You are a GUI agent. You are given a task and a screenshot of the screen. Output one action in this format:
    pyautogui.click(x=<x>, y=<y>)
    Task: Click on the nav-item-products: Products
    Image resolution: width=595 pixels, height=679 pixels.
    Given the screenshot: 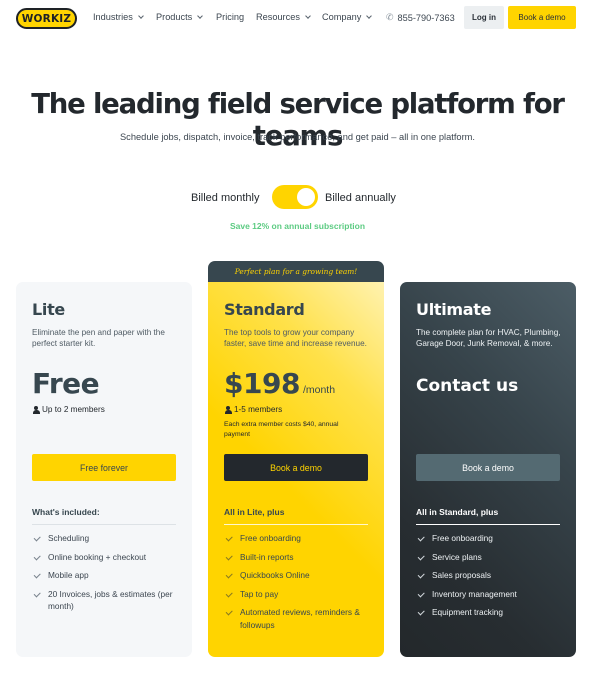 What is the action you would take?
    pyautogui.click(x=180, y=17)
    